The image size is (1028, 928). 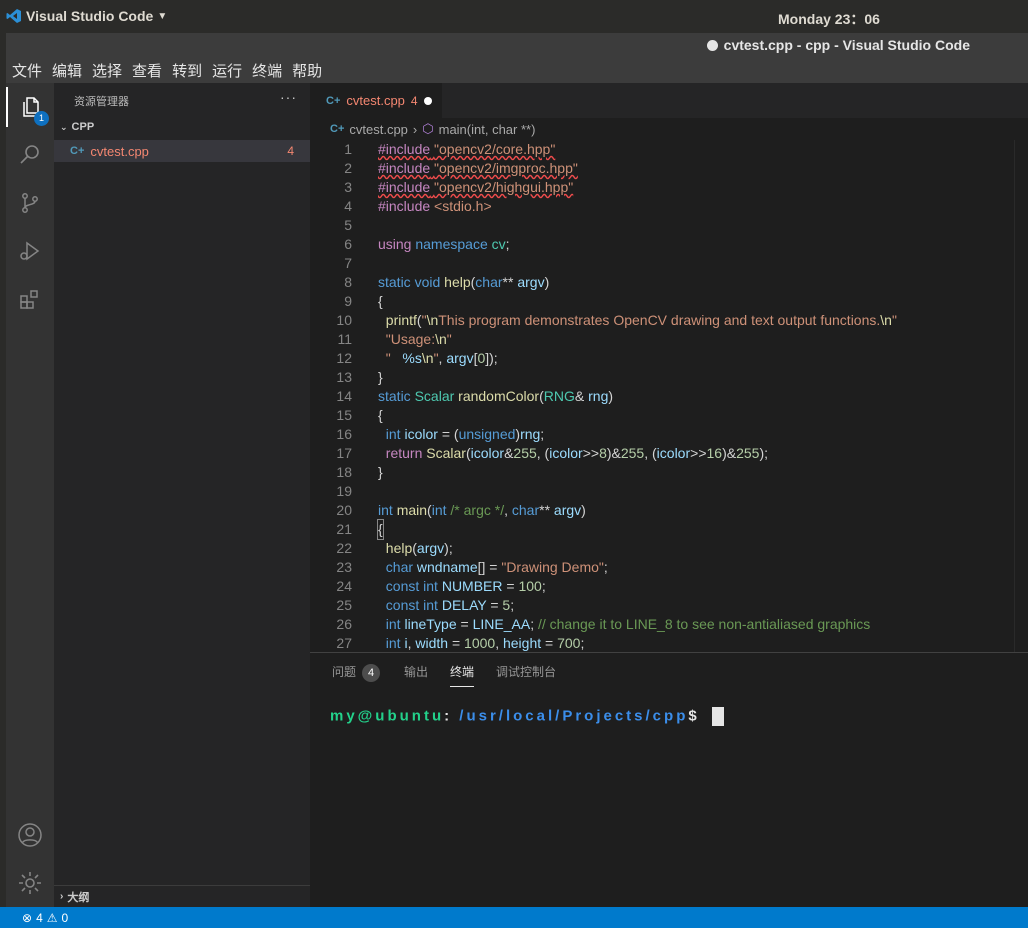 What do you see at coordinates (526, 671) in the screenshot?
I see `tab-debug-console: 调试控制台` at bounding box center [526, 671].